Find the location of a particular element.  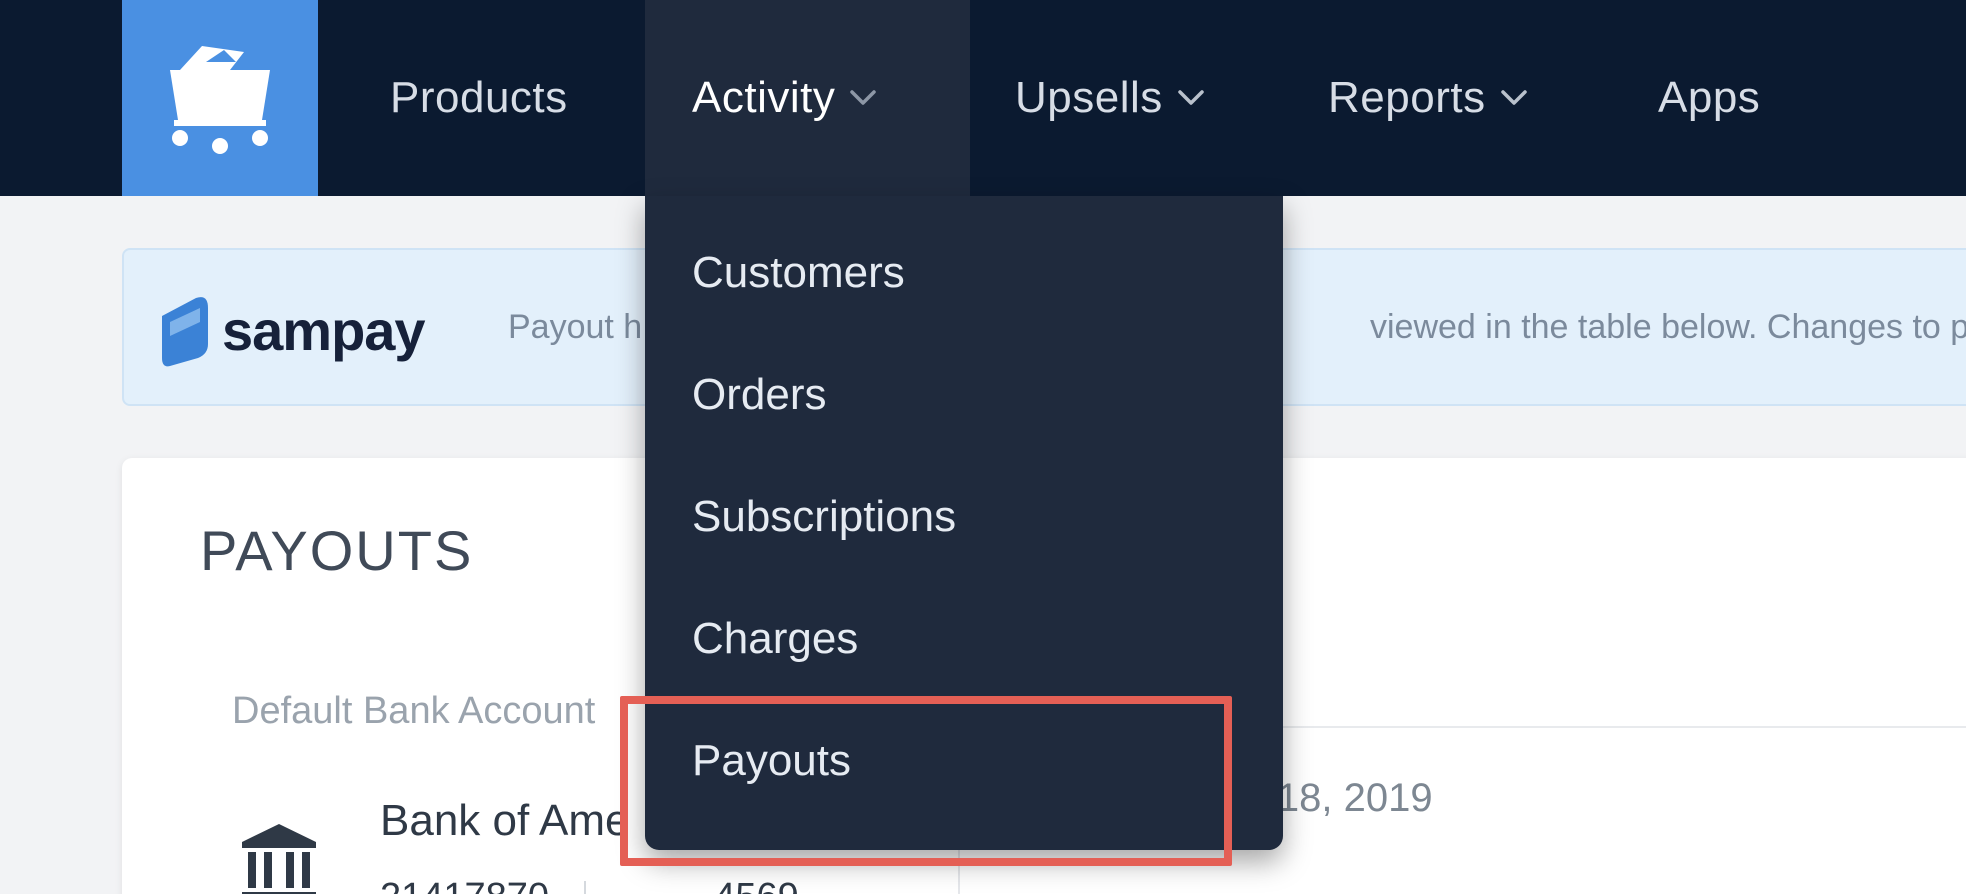

sampay-mark-icon is located at coordinates (185, 330).